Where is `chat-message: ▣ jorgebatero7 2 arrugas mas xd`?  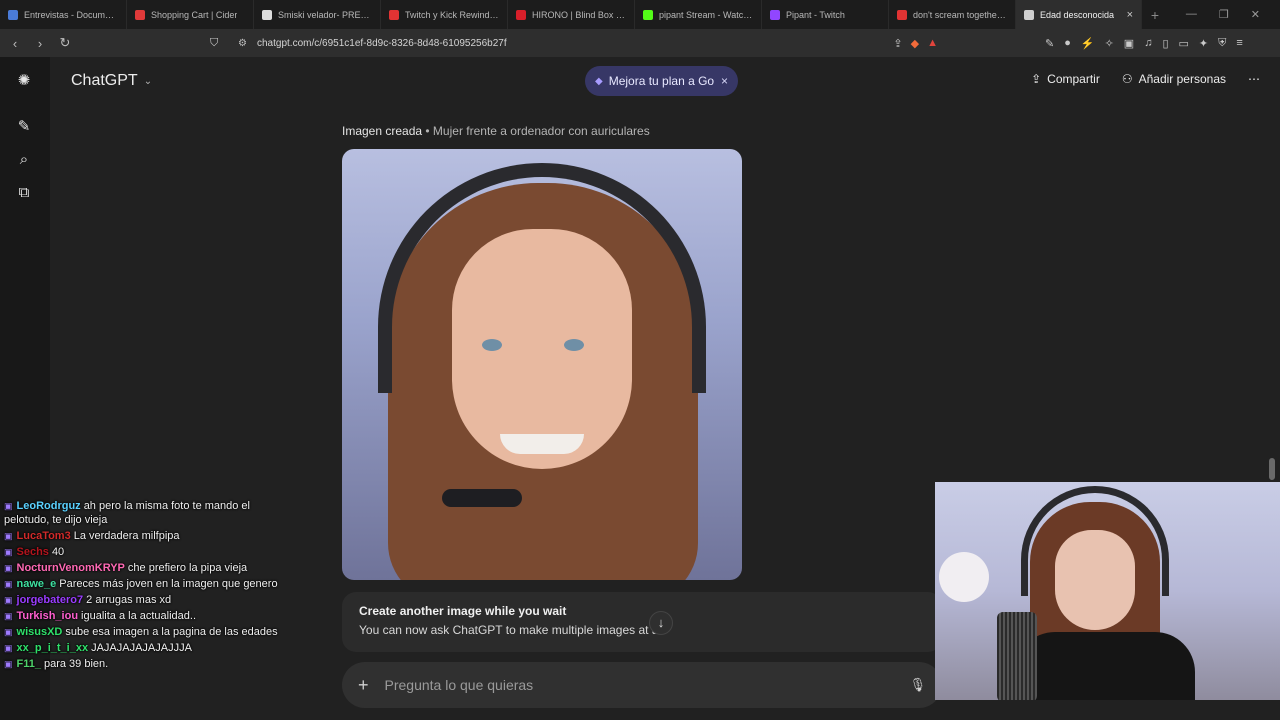 chat-message: ▣ jorgebatero7 2 arrugas mas xd is located at coordinates (150, 600).